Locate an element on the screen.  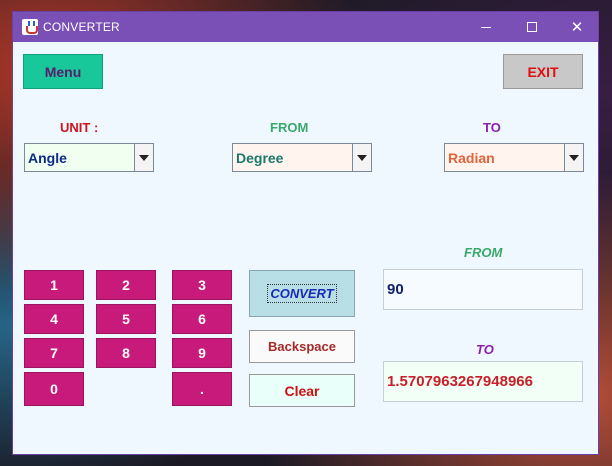
key-4: 4 is located at coordinates (54, 319).